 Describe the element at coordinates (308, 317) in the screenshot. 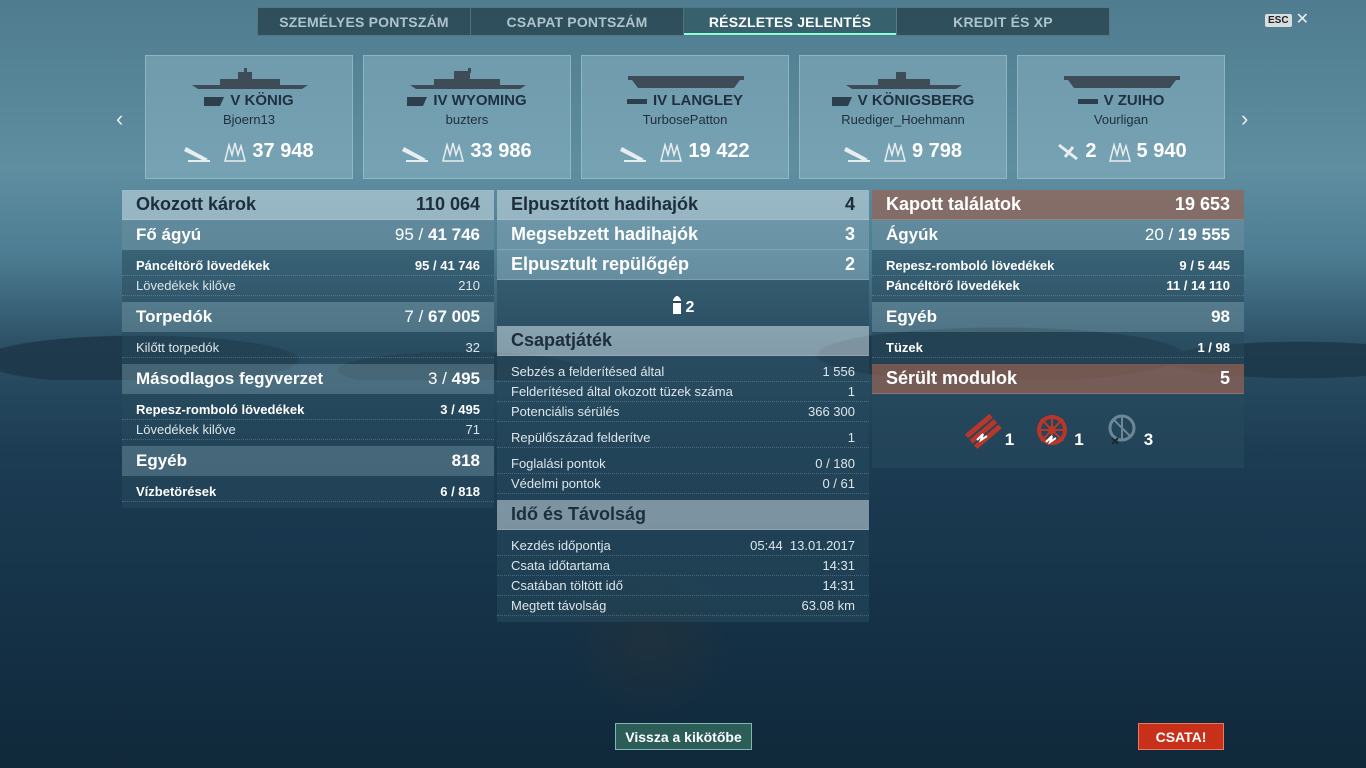

I see `torpedoes-row: Torpedók 7 / 67 005` at that location.